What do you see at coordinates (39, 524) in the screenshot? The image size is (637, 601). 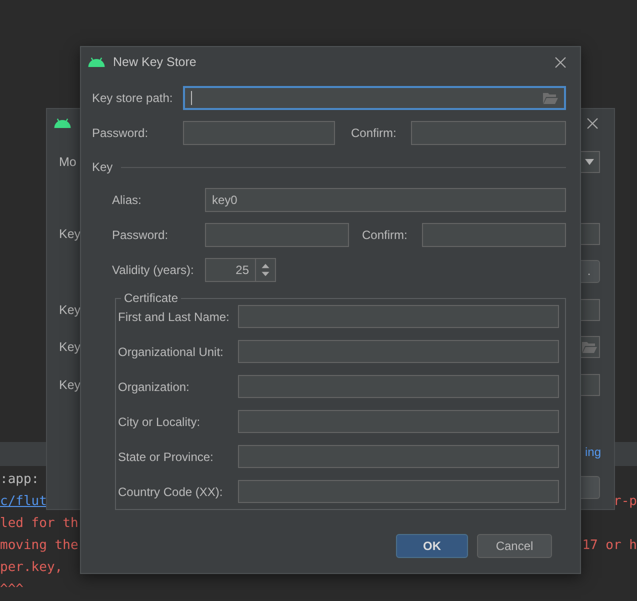 I see `console-text: led for th` at bounding box center [39, 524].